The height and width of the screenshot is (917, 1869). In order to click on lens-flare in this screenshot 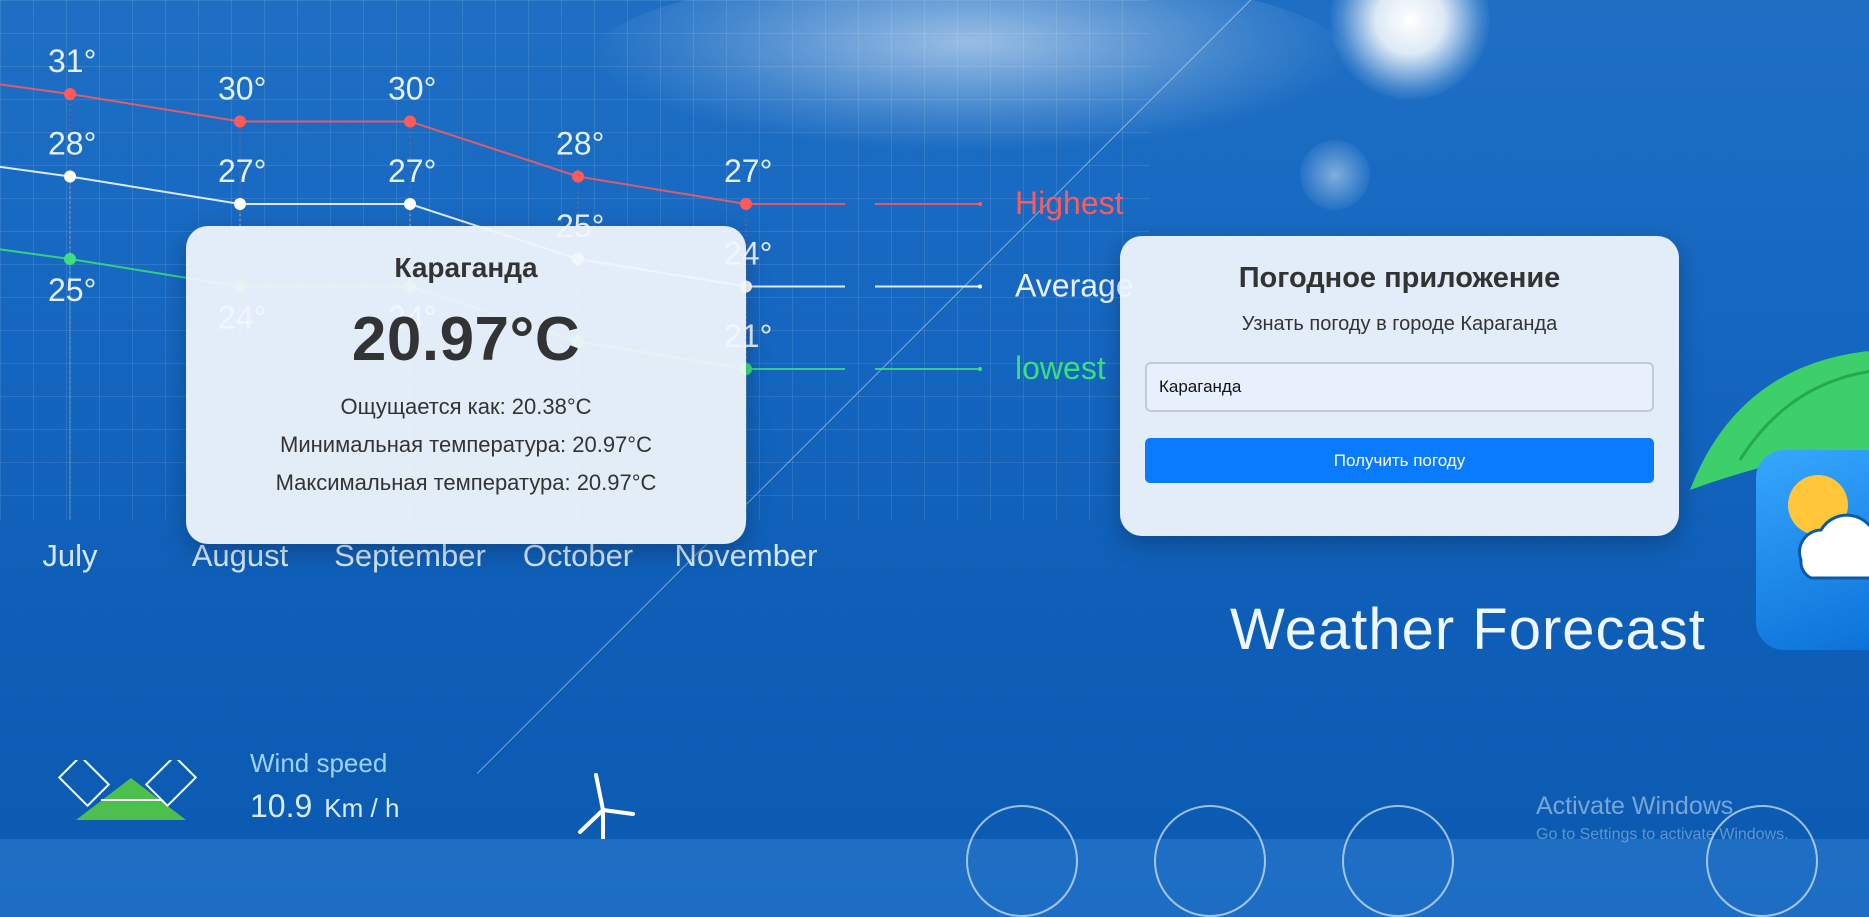, I will do `click(1335, 175)`.